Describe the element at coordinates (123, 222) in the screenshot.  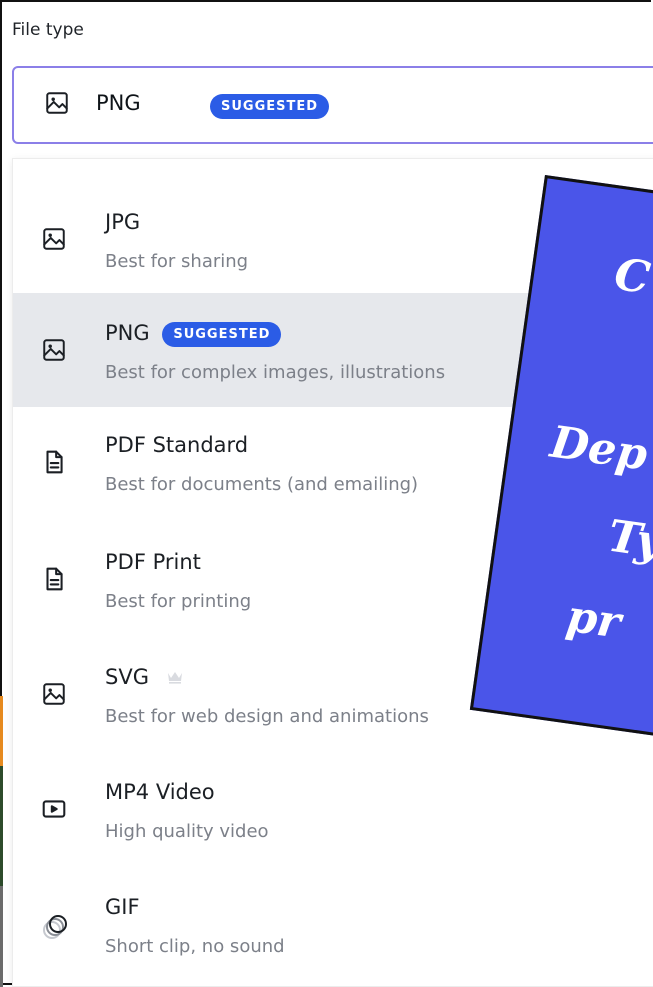
I see `option-title: JPG` at that location.